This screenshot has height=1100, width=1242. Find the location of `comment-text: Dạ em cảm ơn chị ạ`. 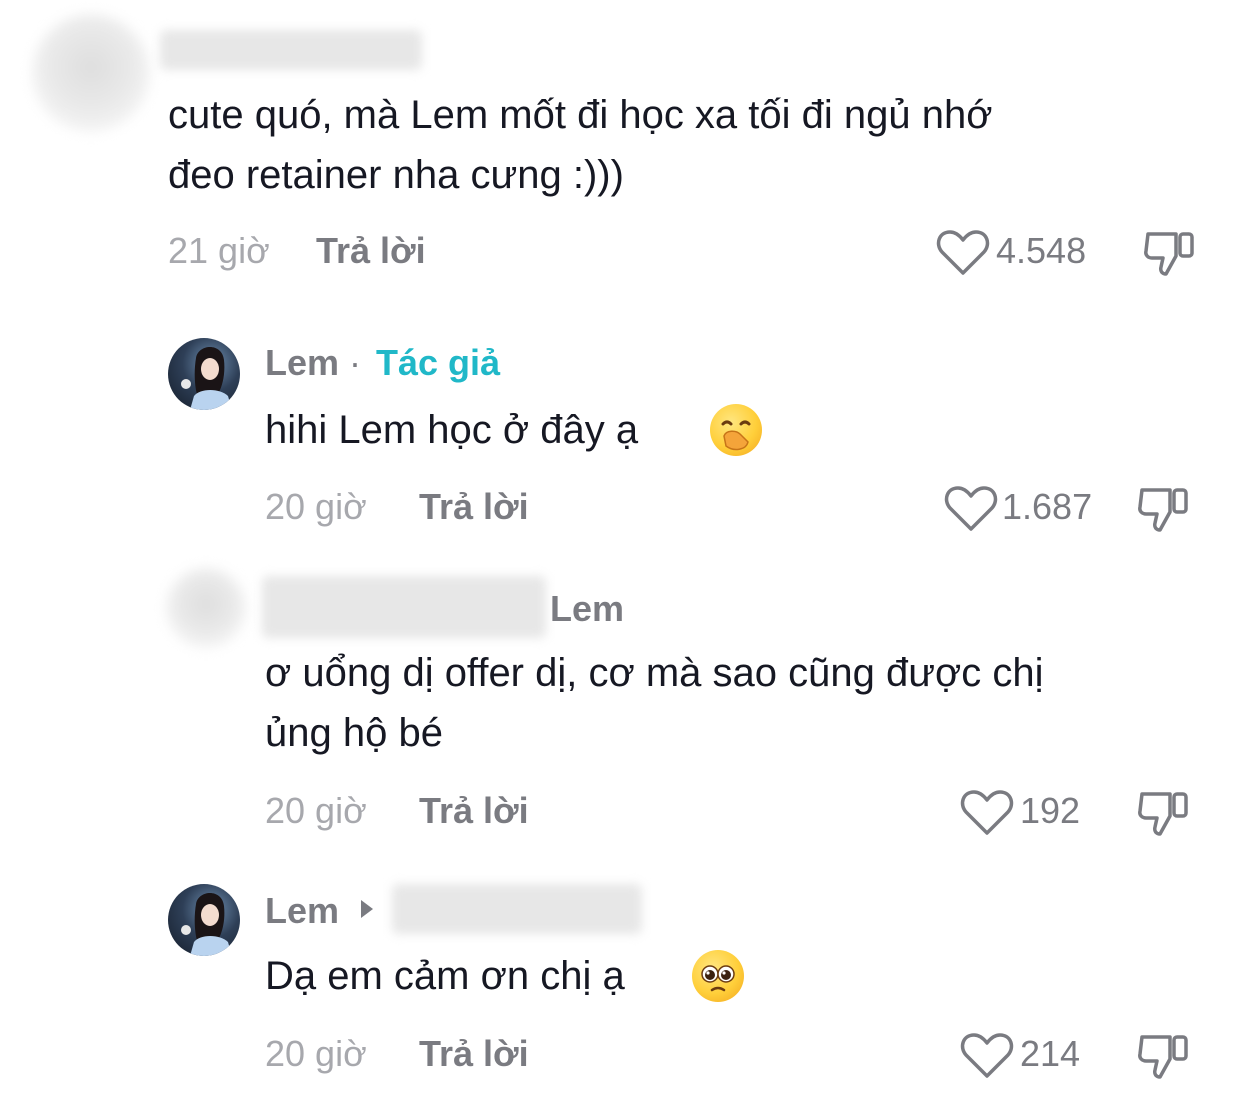

comment-text: Dạ em cảm ơn chị ạ is located at coordinates (445, 976).